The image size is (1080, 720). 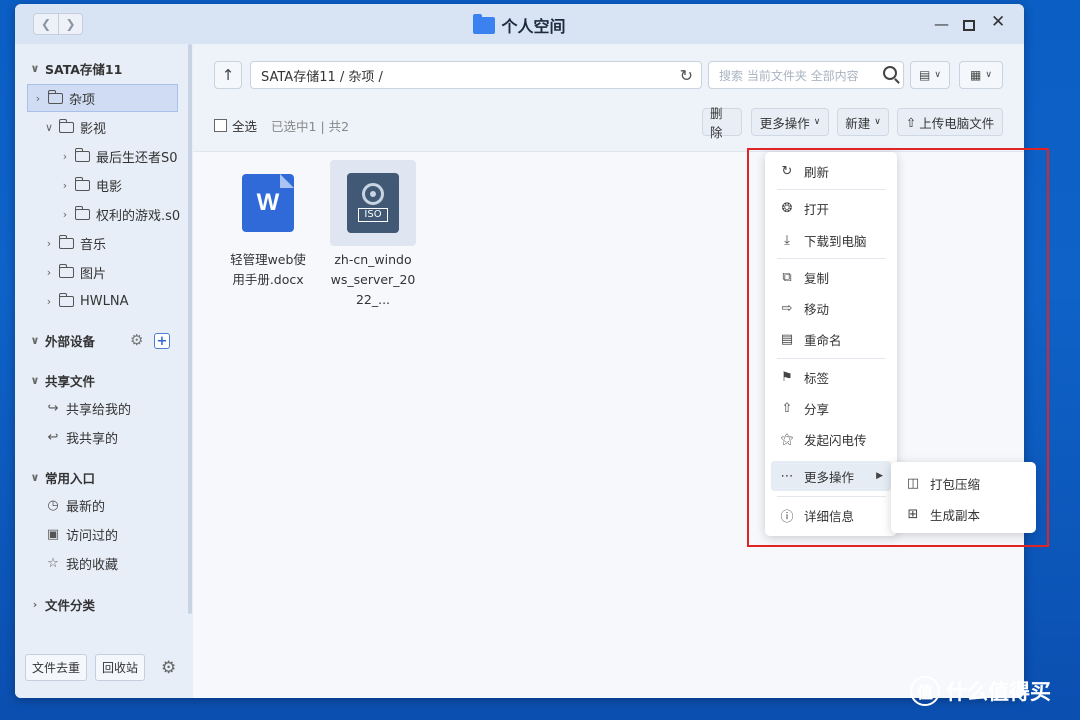 I want to click on file-category-section: › 文件分类, so click(x=62, y=604).